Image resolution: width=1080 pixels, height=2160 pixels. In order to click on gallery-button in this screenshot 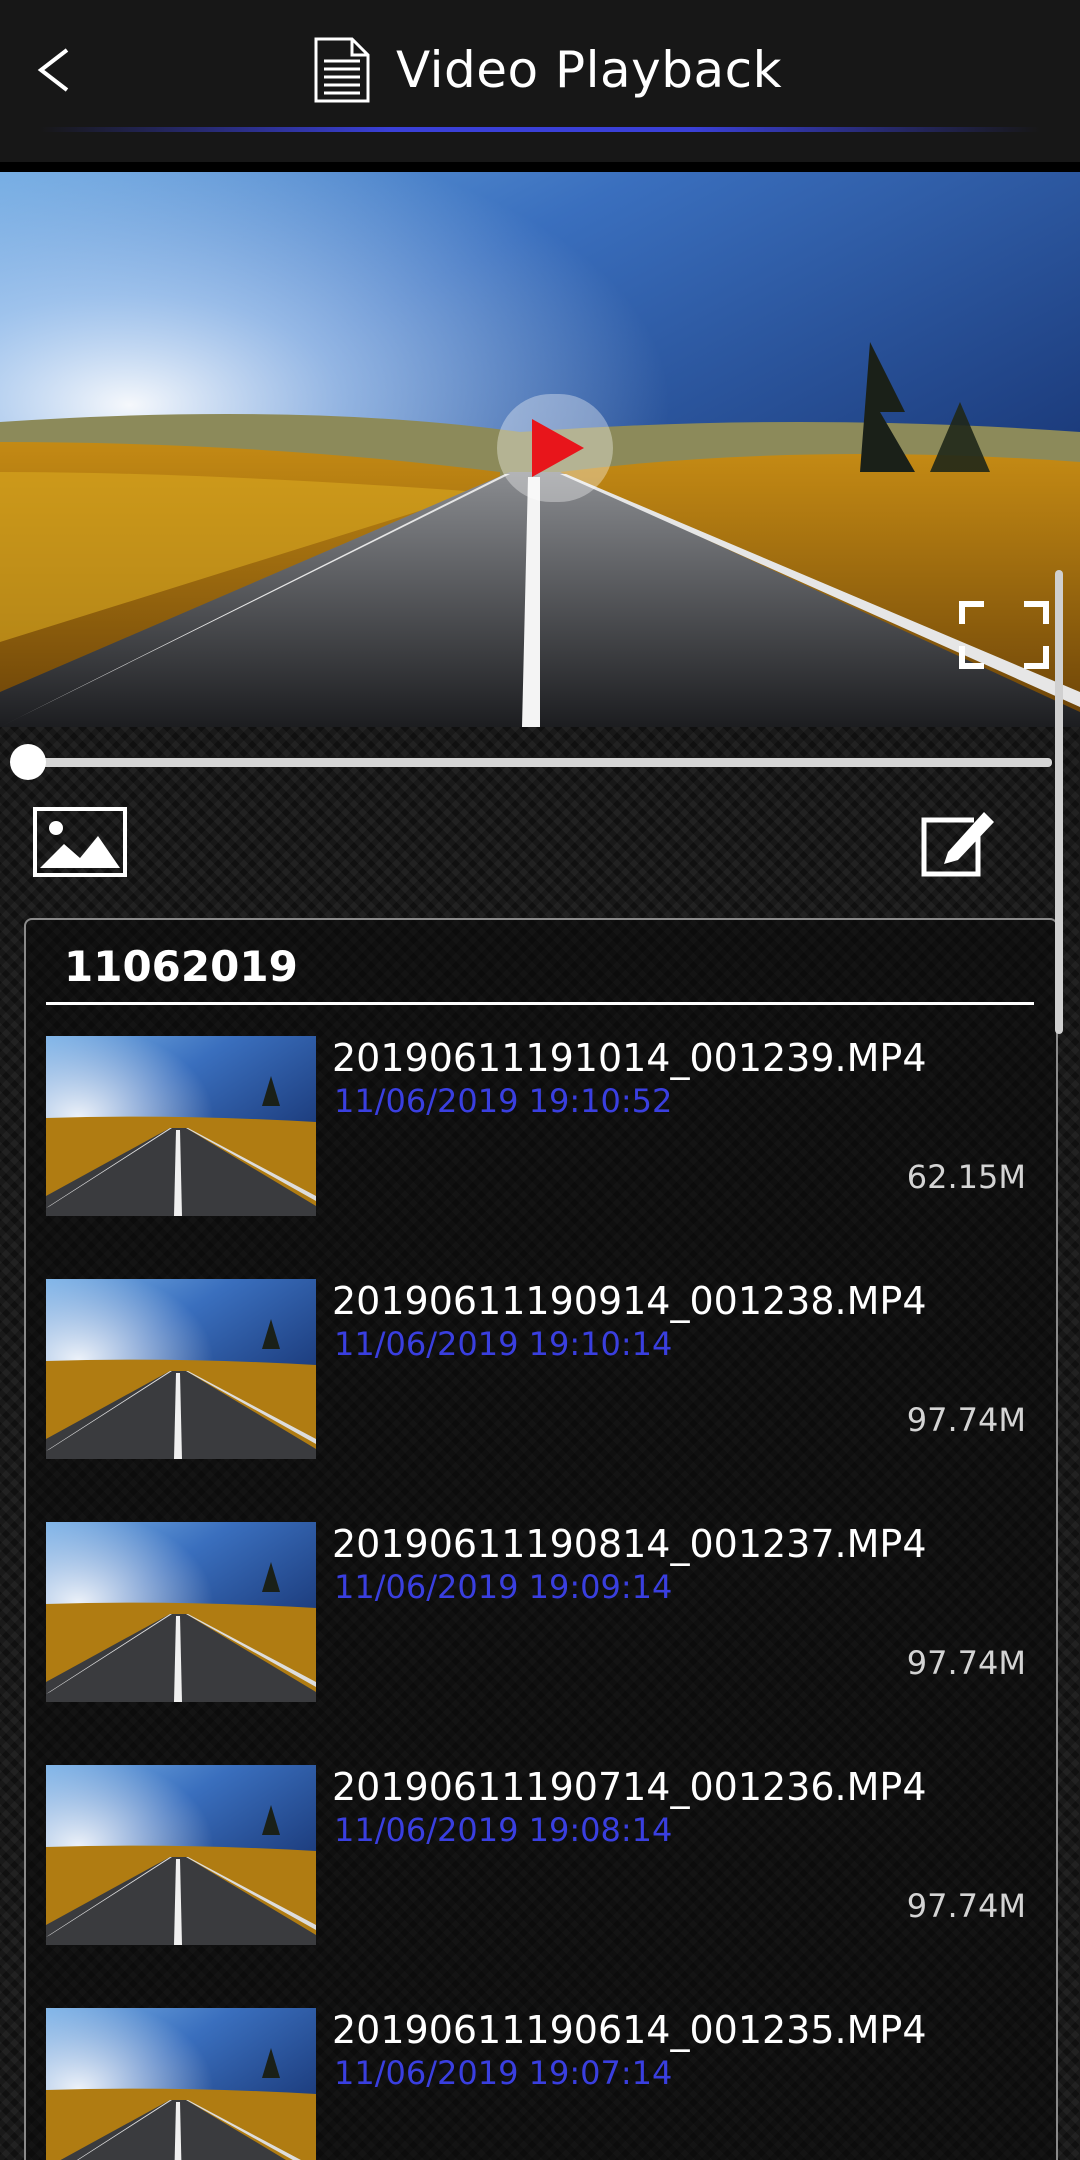, I will do `click(80, 842)`.